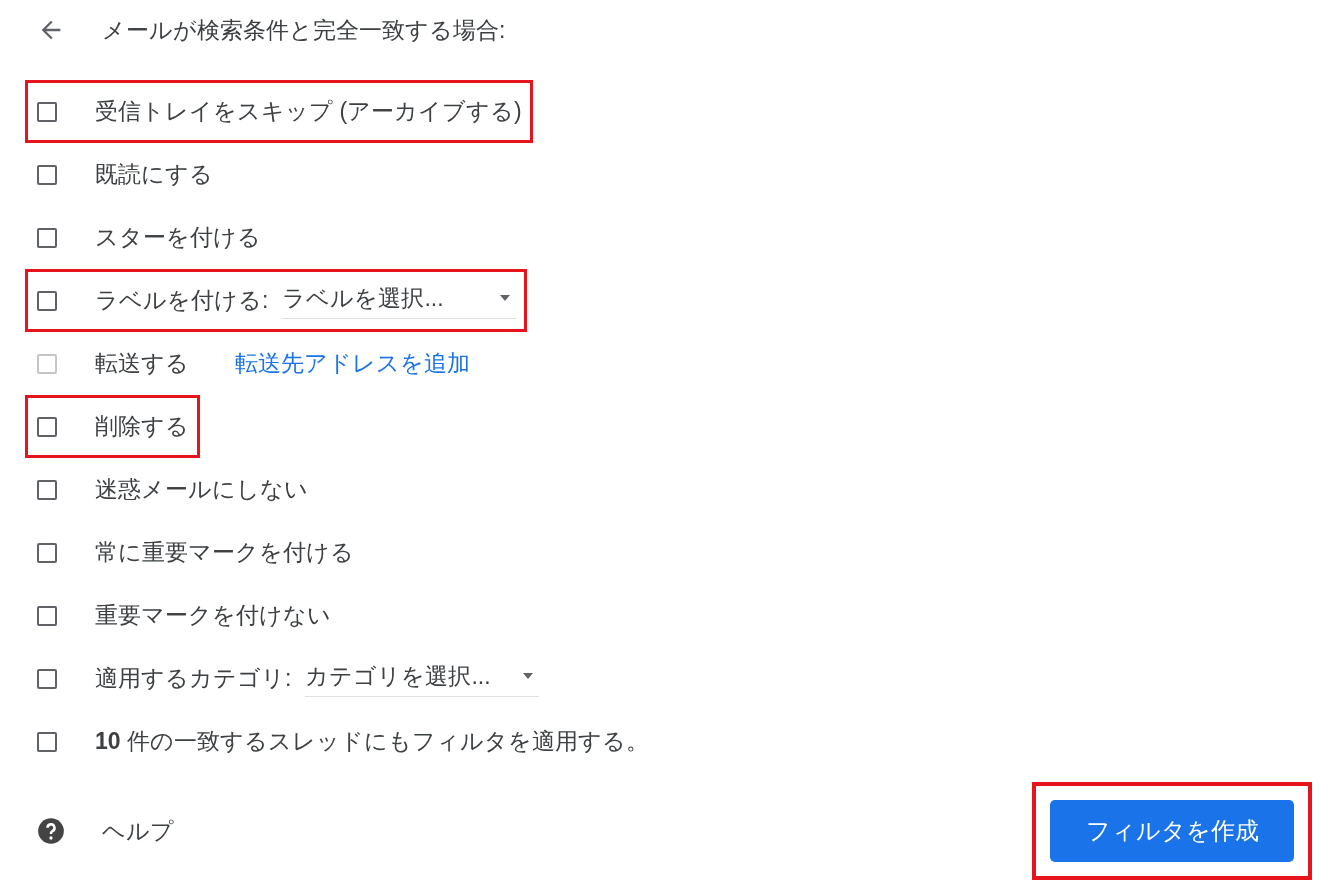  Describe the element at coordinates (51, 831) in the screenshot. I see `help-icon` at that location.